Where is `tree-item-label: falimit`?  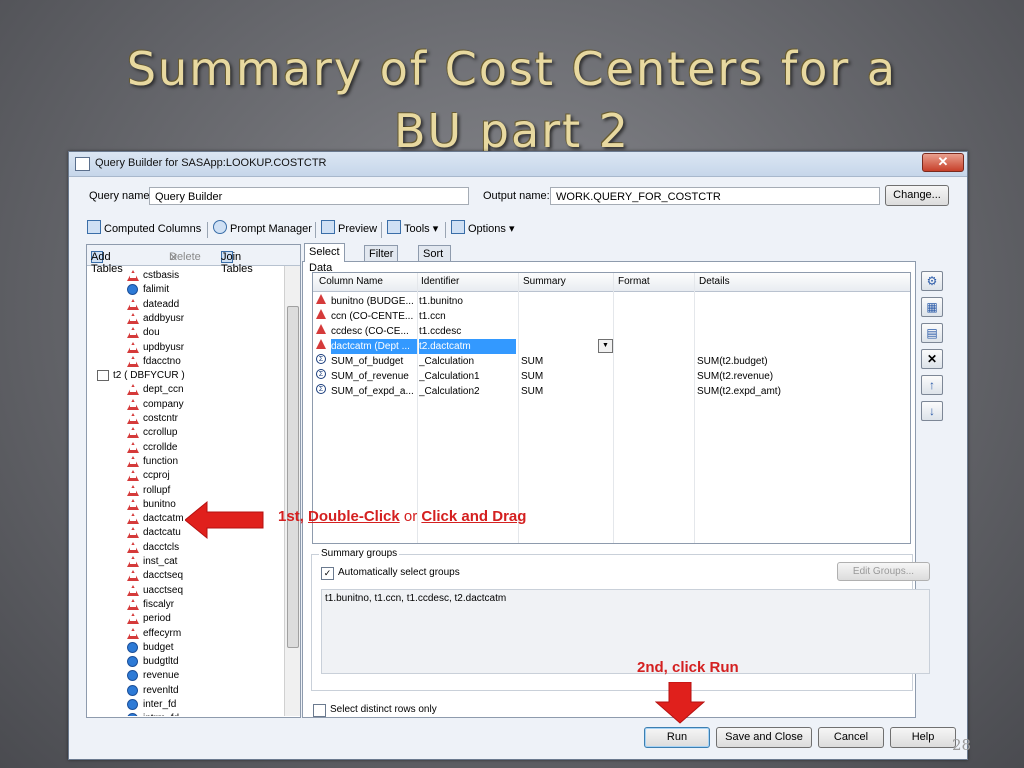
tree-item-label: falimit is located at coordinates (156, 290).